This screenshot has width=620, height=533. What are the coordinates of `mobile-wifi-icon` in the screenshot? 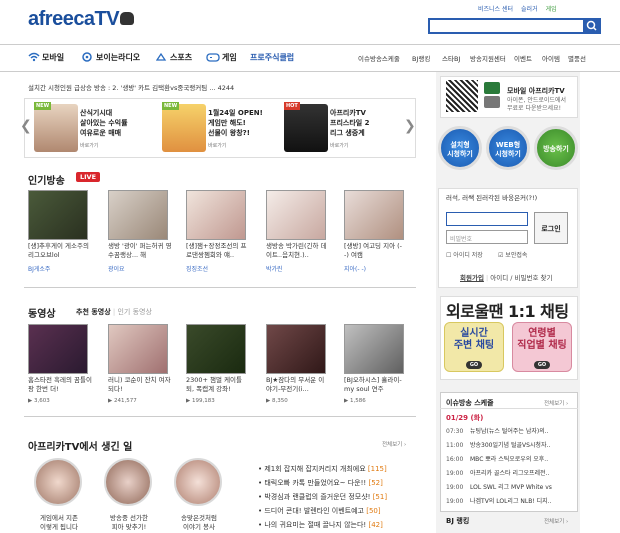 It's located at (34, 57).